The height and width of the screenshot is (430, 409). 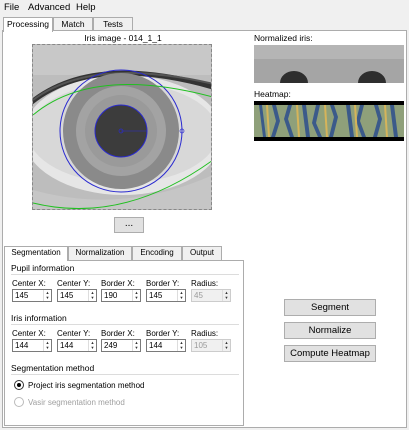 What do you see at coordinates (73, 24) in the screenshot?
I see `tab-match: Match` at bounding box center [73, 24].